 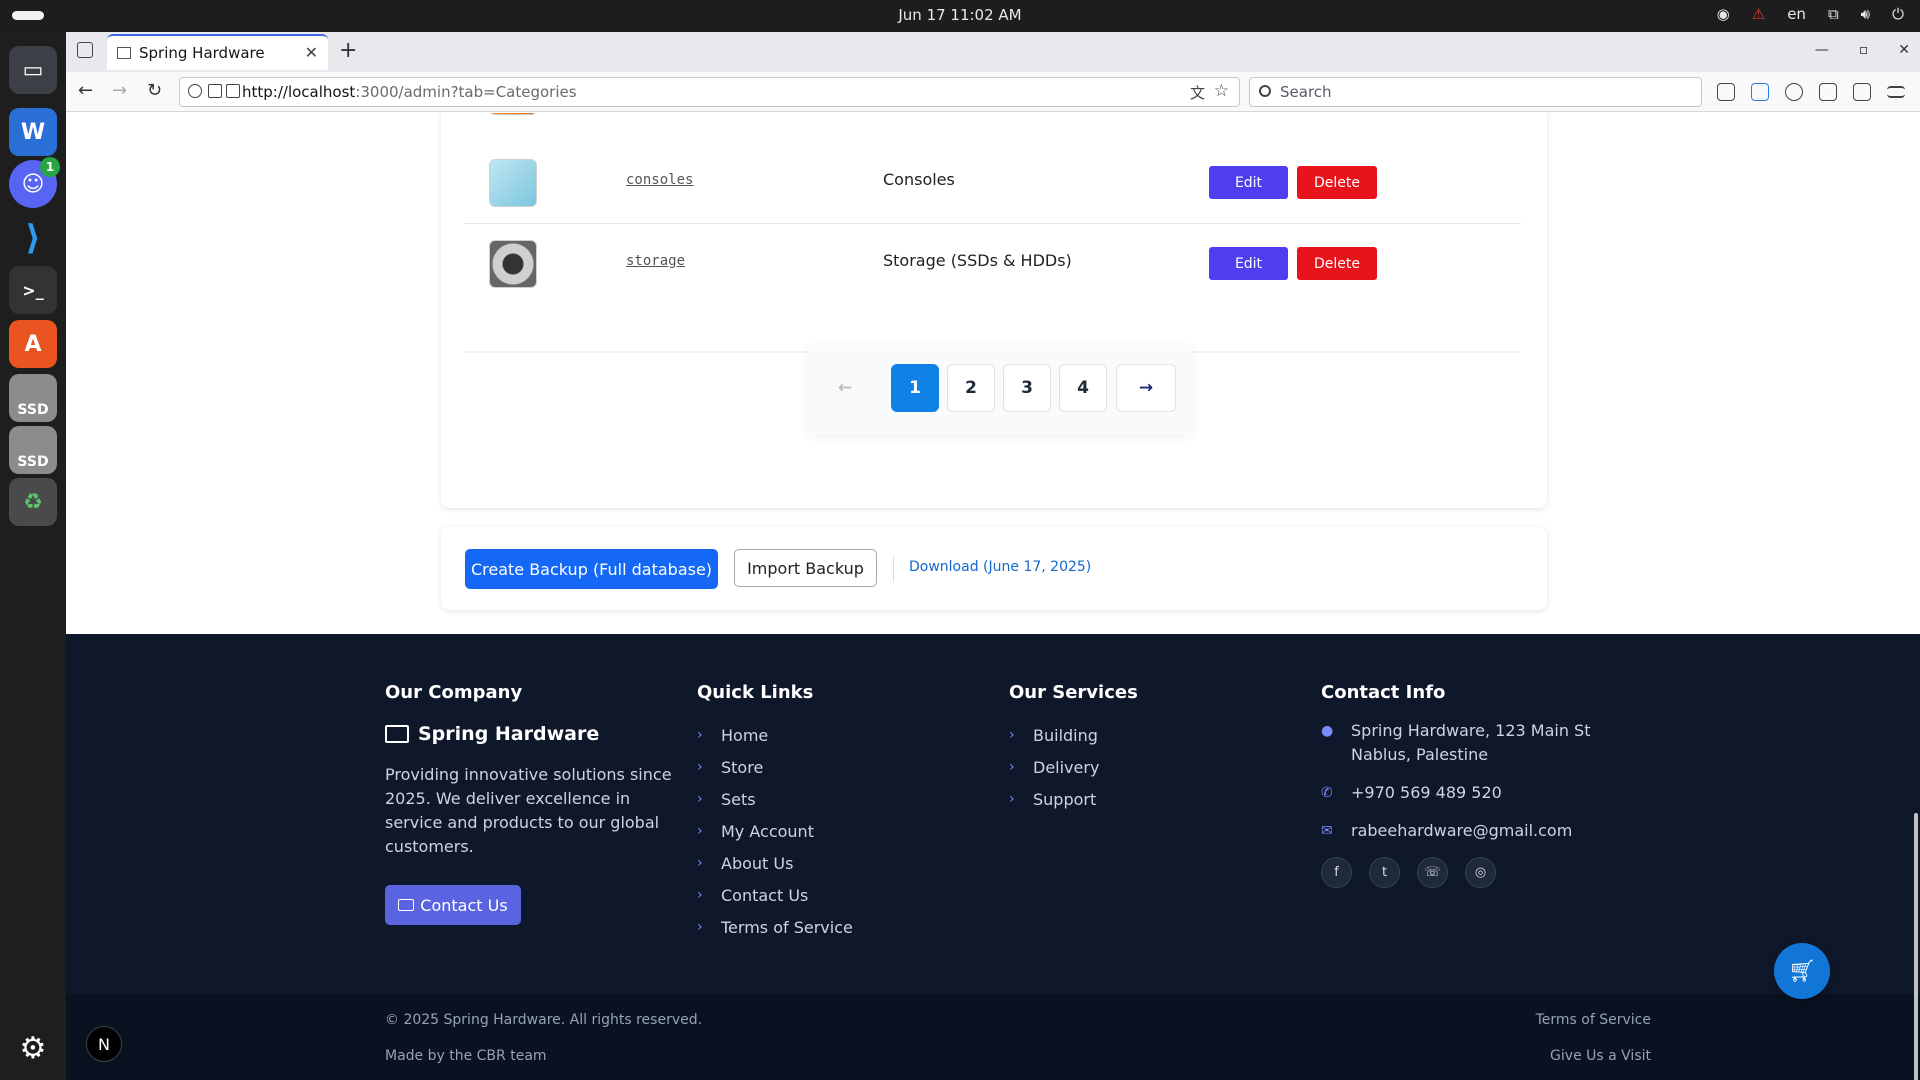 What do you see at coordinates (1455, 793) in the screenshot?
I see `contact-phone: ✆ +970 569 489 520` at bounding box center [1455, 793].